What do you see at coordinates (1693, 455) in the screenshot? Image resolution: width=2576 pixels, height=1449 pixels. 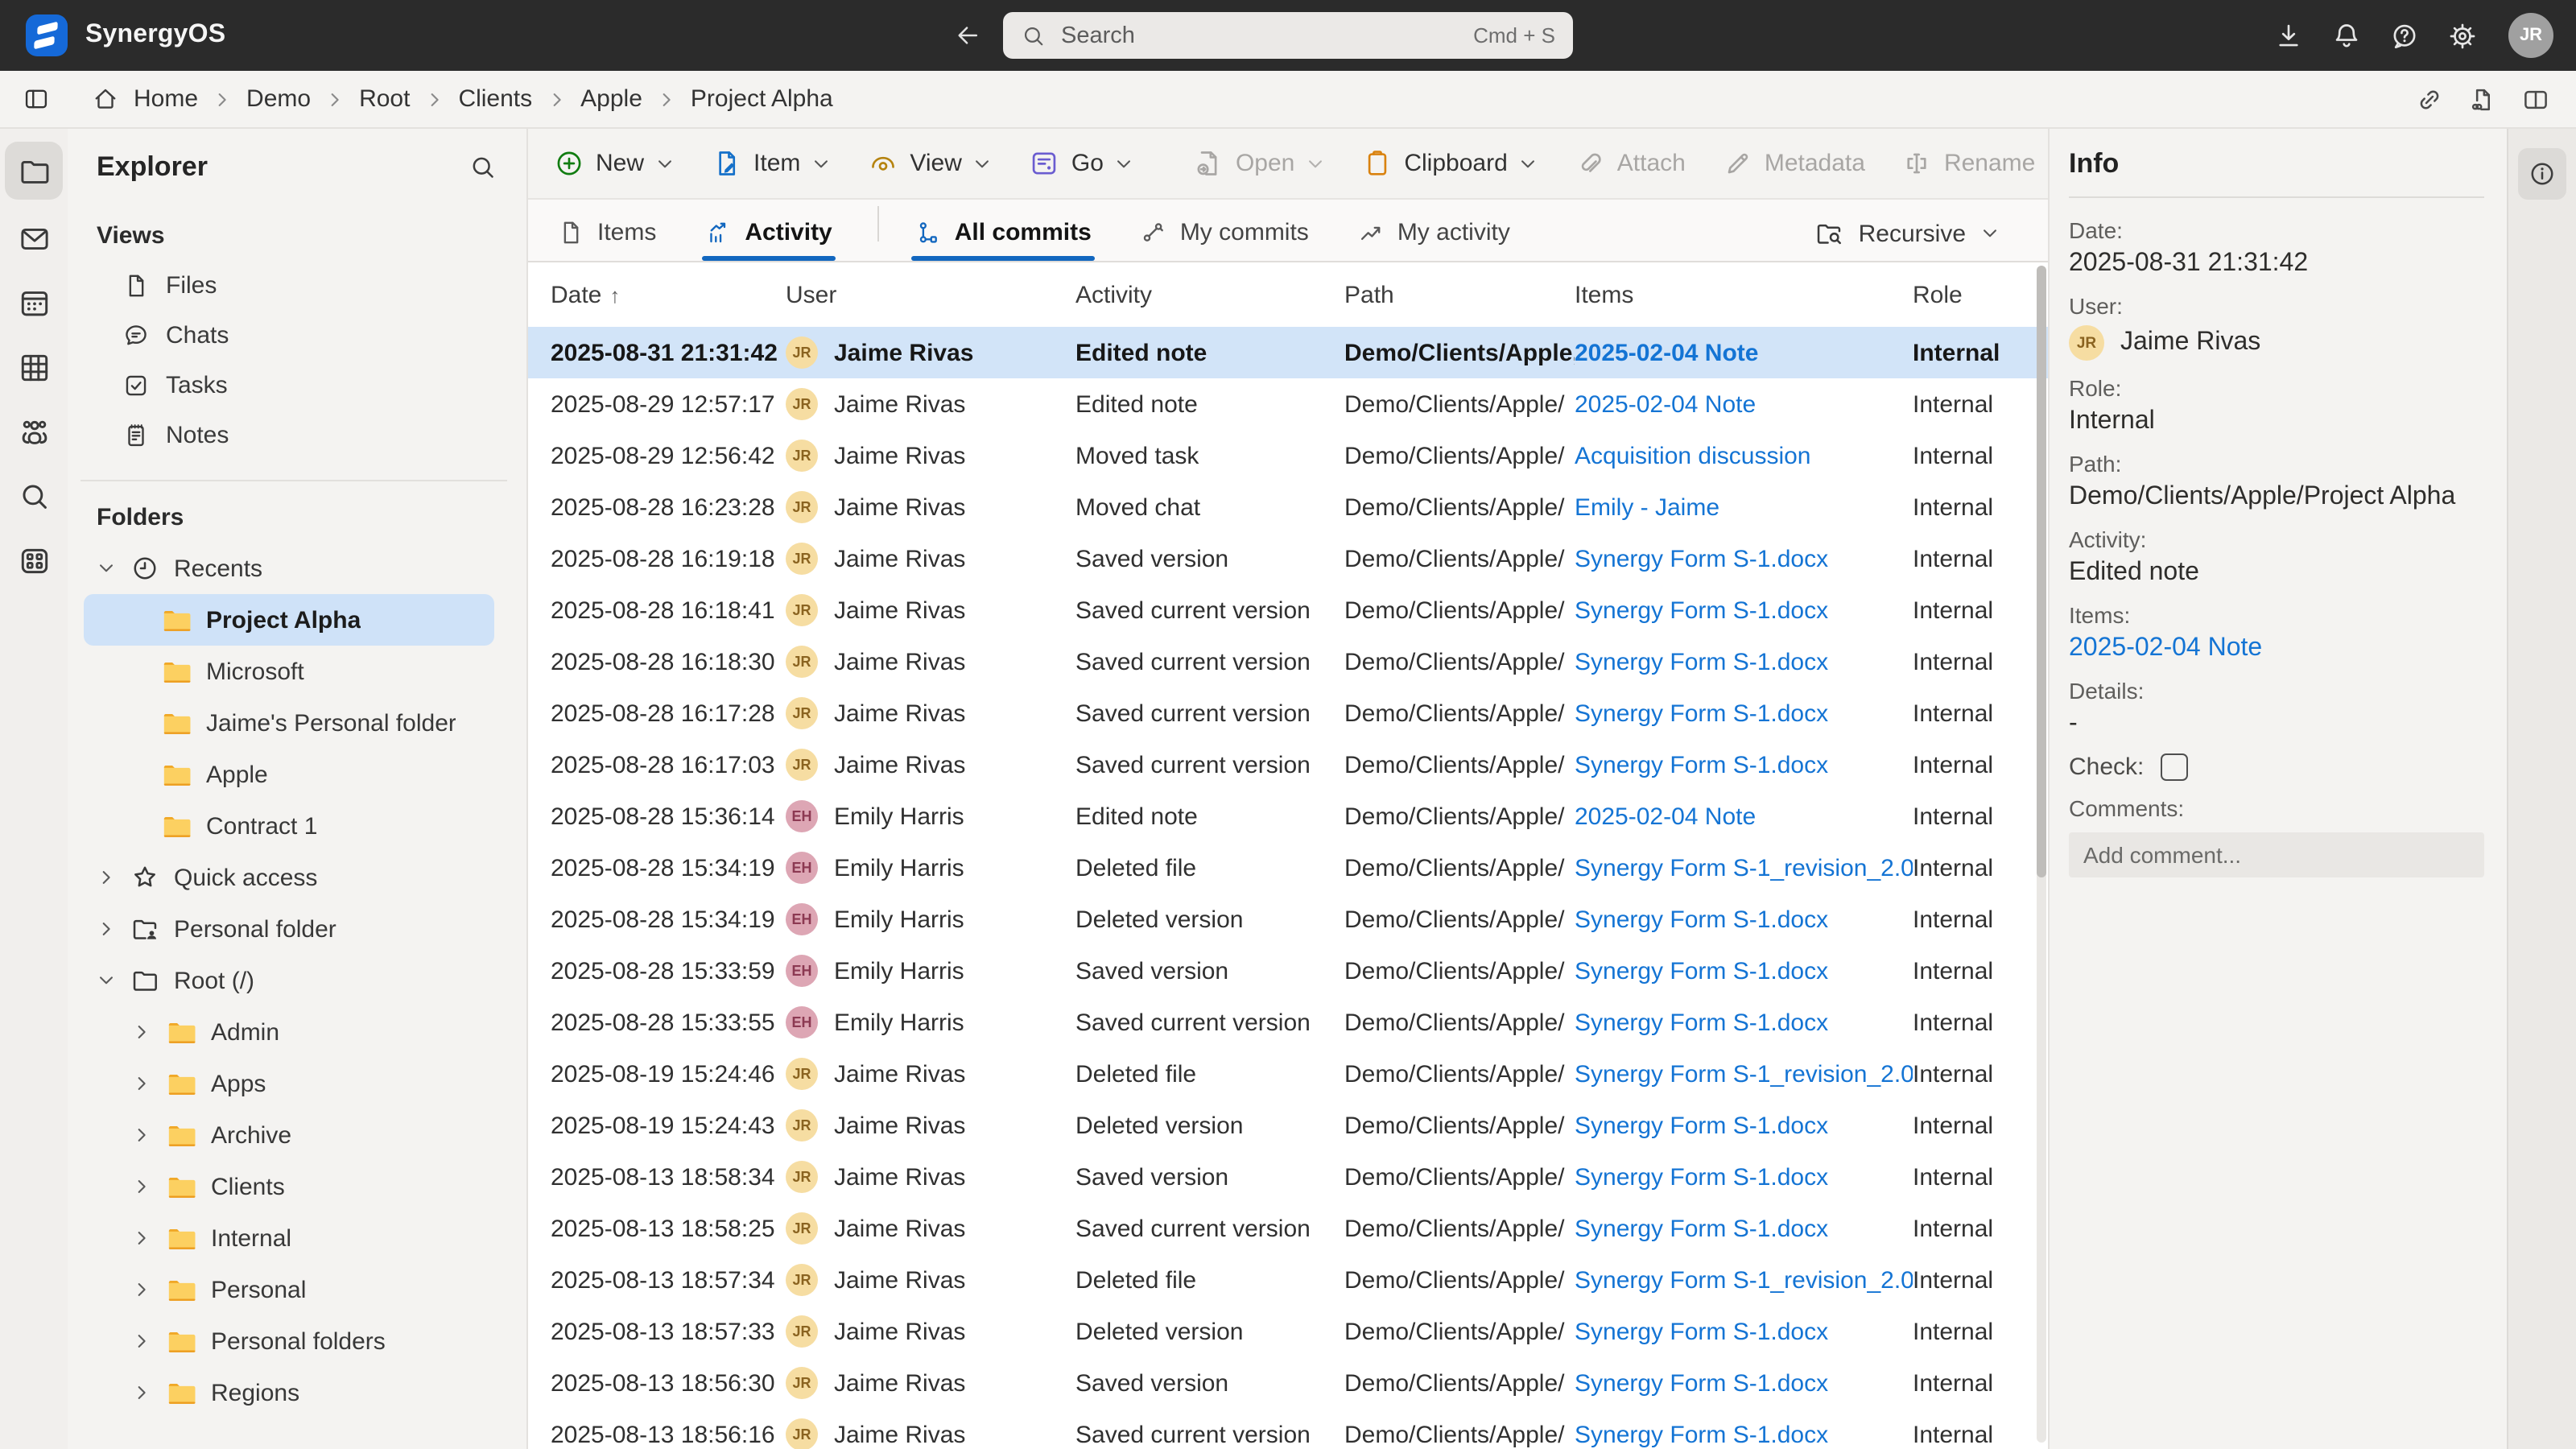 I see `item-link: Acquisition discussion` at bounding box center [1693, 455].